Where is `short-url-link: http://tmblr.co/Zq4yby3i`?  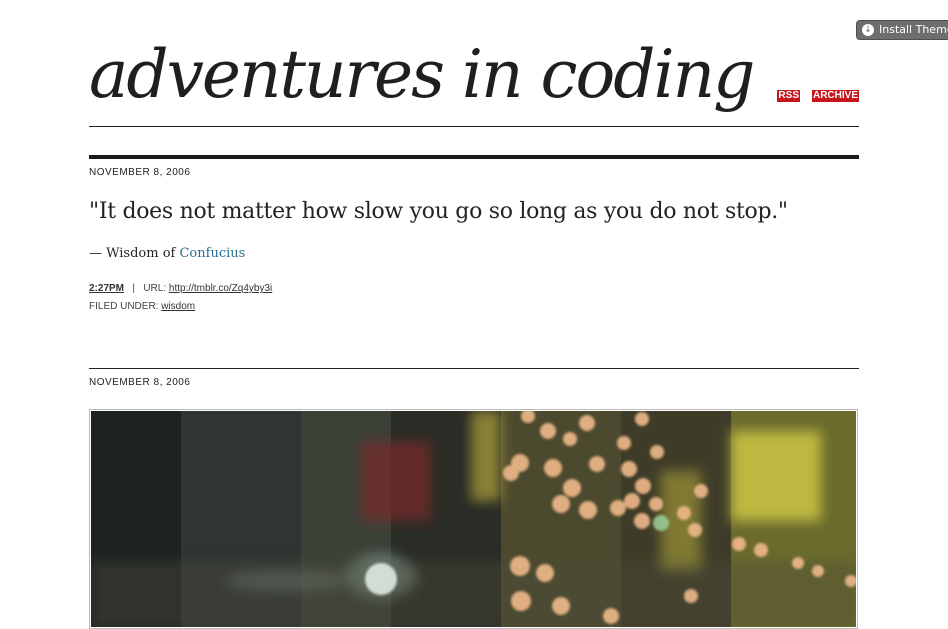 short-url-link: http://tmblr.co/Zq4yby3i is located at coordinates (220, 288).